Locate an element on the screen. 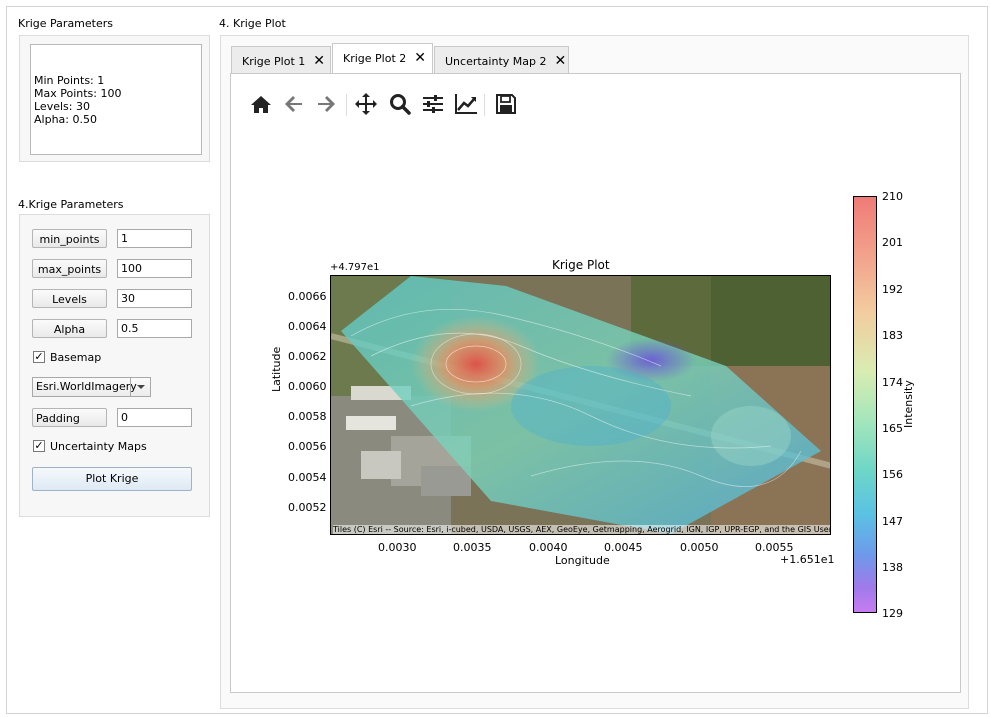 This screenshot has height=717, width=991. home-icon is located at coordinates (261, 104).